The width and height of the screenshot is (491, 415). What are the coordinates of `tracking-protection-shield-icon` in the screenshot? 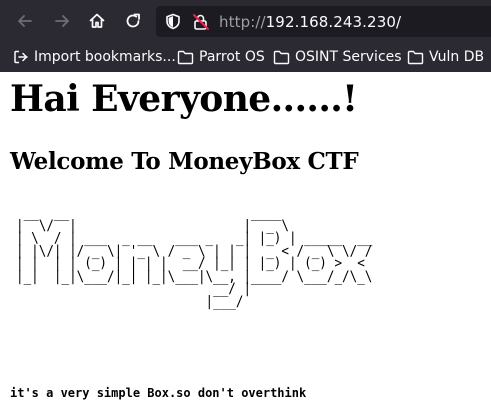 It's located at (173, 21).